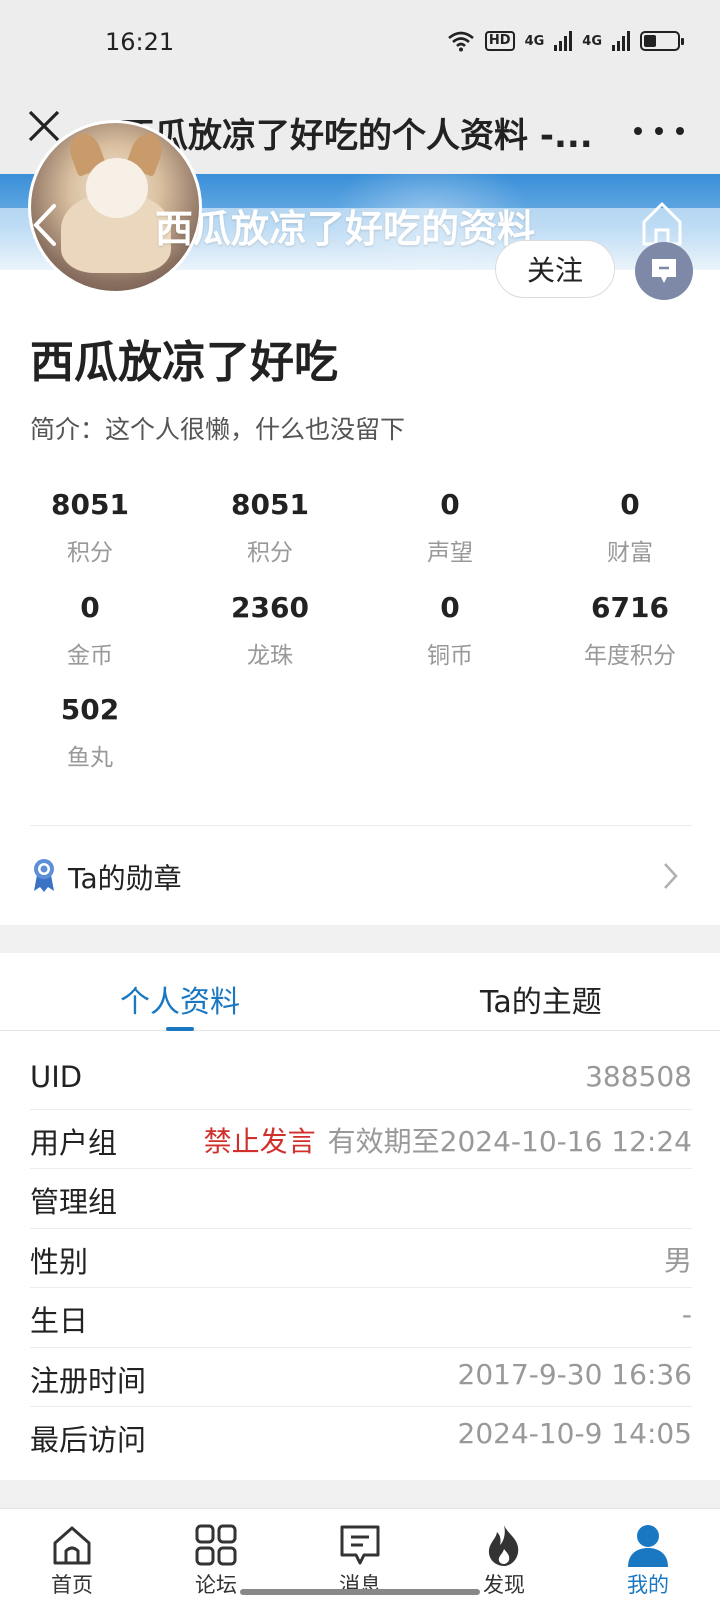 The width and height of the screenshot is (720, 1600). Describe the element at coordinates (88, 1380) in the screenshot. I see `info-key: 注册时间` at that location.